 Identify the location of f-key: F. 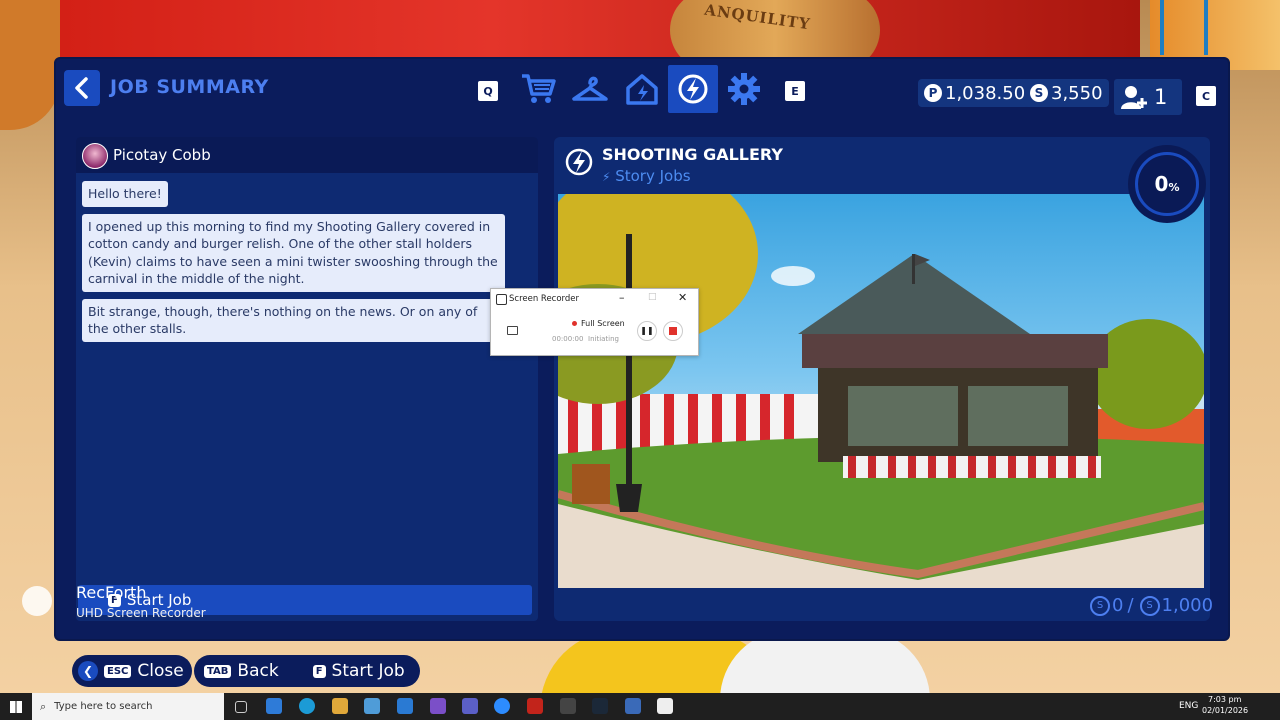
(319, 671).